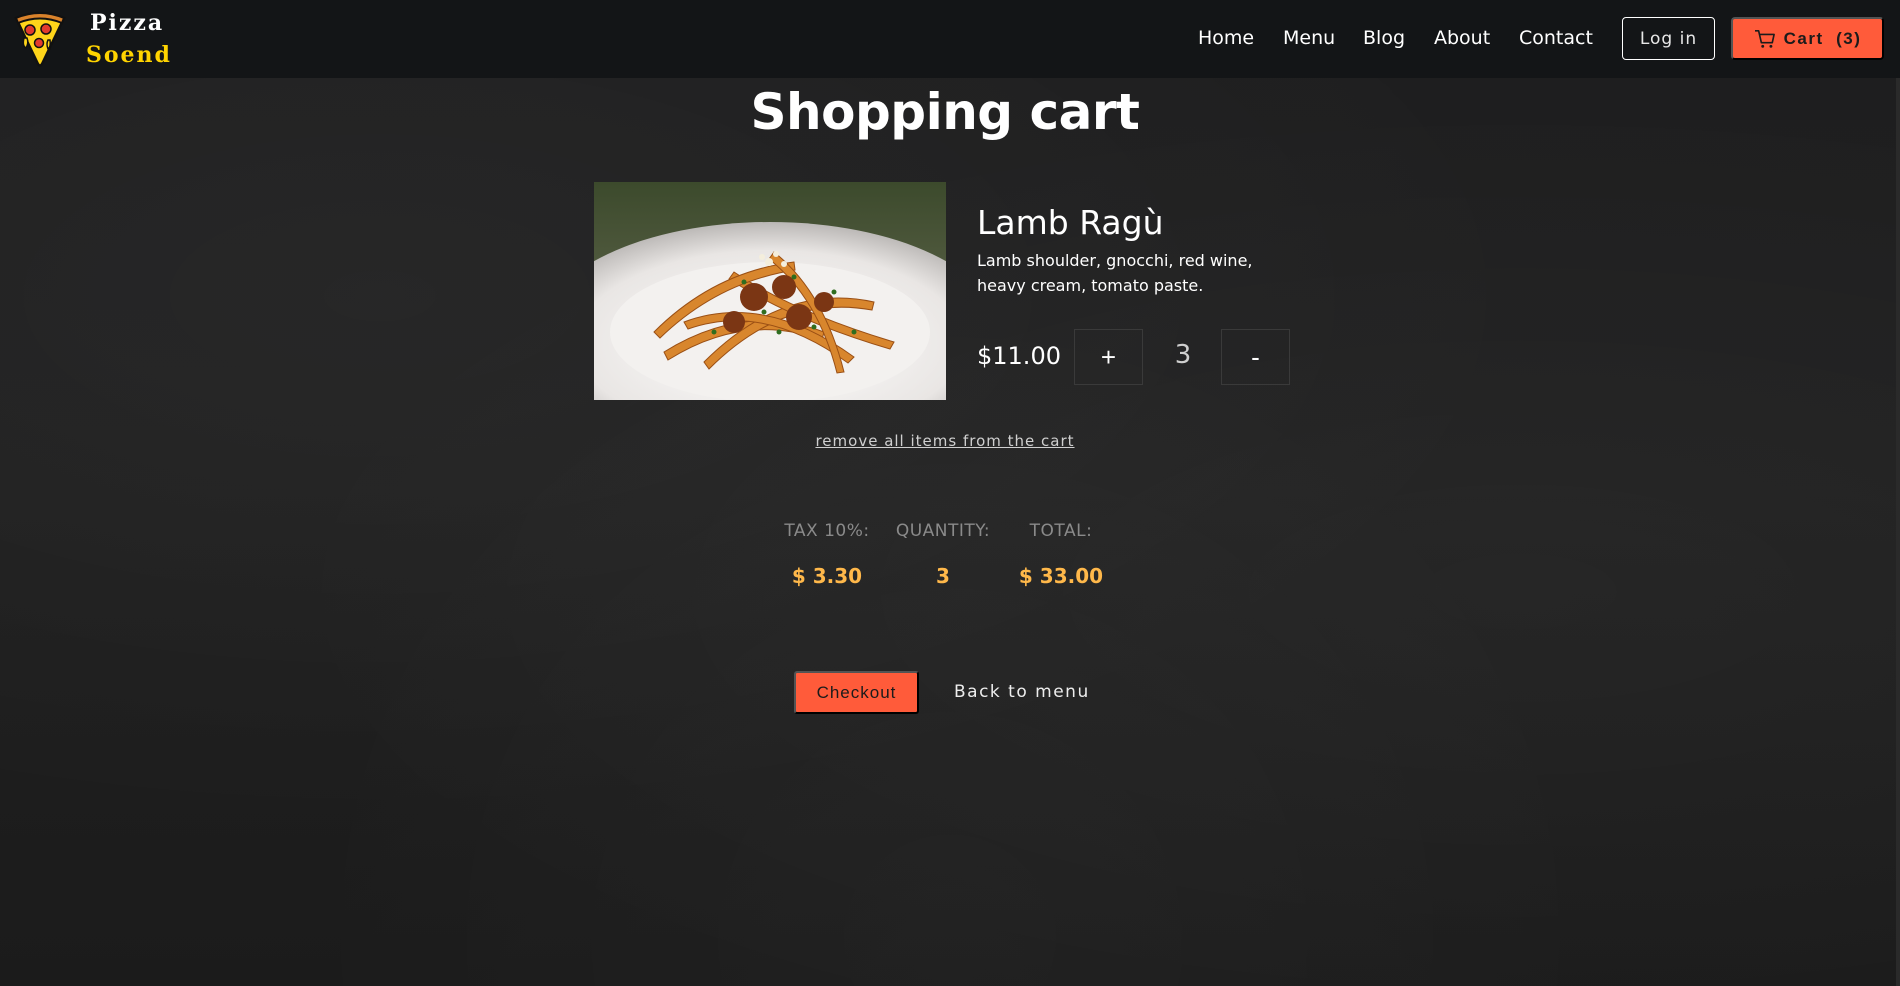 The image size is (1900, 986). I want to click on remove-all-link: remove all items from the cart, so click(945, 441).